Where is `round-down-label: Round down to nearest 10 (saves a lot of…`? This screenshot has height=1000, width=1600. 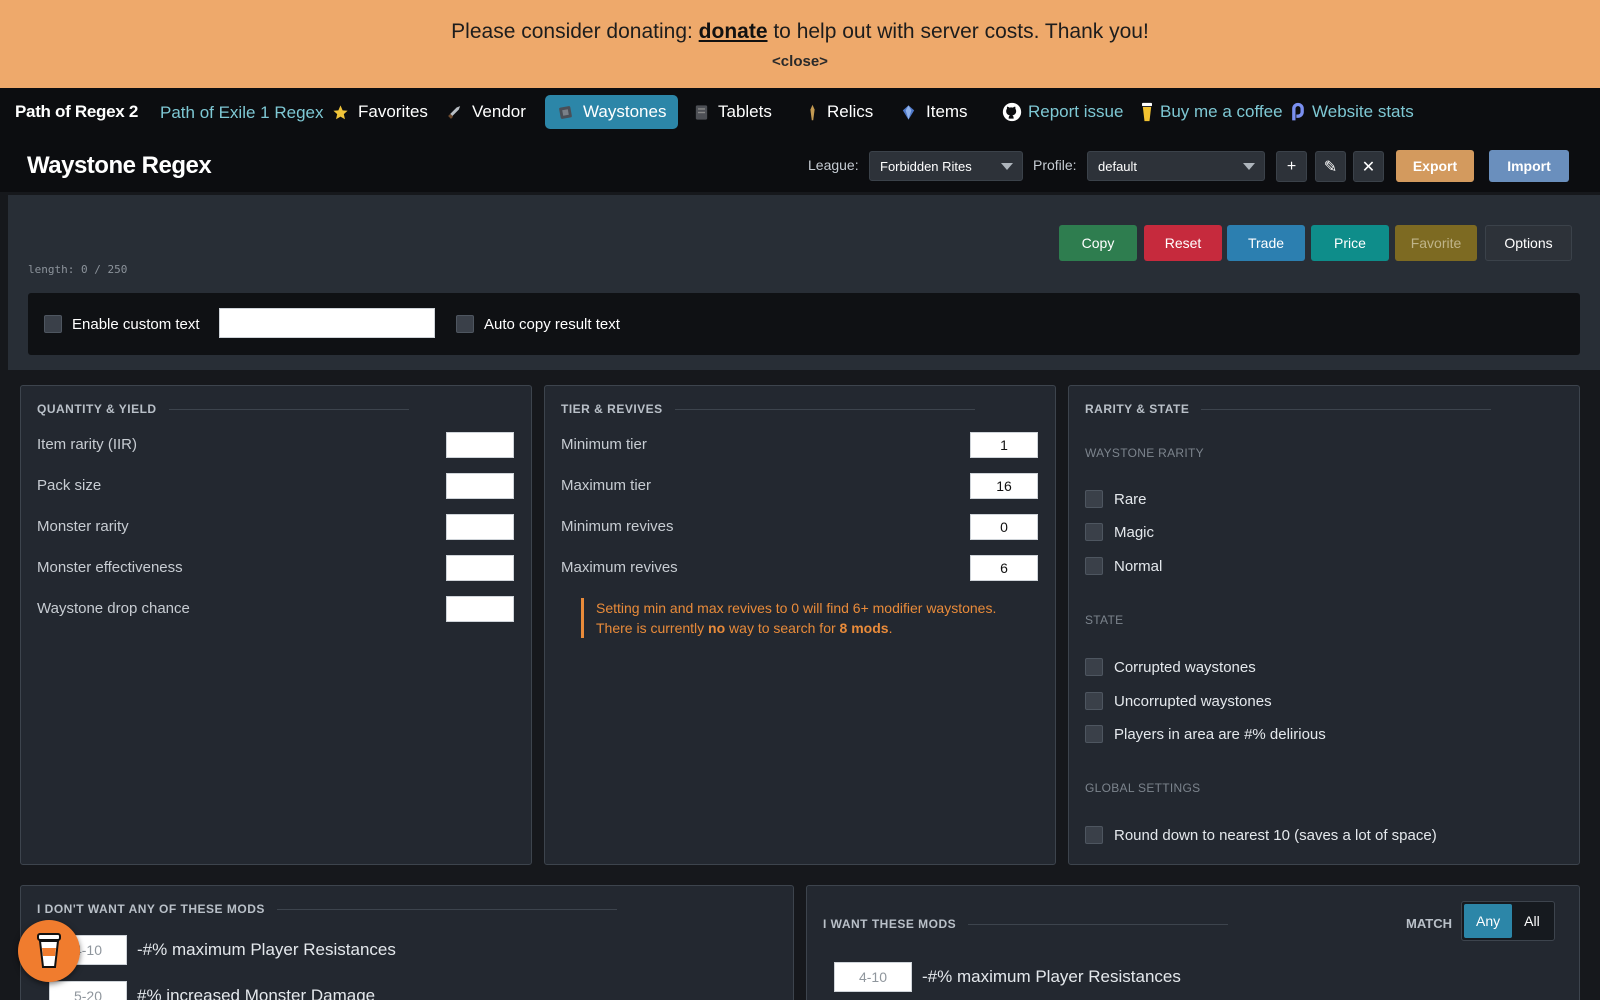
round-down-label: Round down to nearest 10 (saves a lot of… is located at coordinates (1275, 835).